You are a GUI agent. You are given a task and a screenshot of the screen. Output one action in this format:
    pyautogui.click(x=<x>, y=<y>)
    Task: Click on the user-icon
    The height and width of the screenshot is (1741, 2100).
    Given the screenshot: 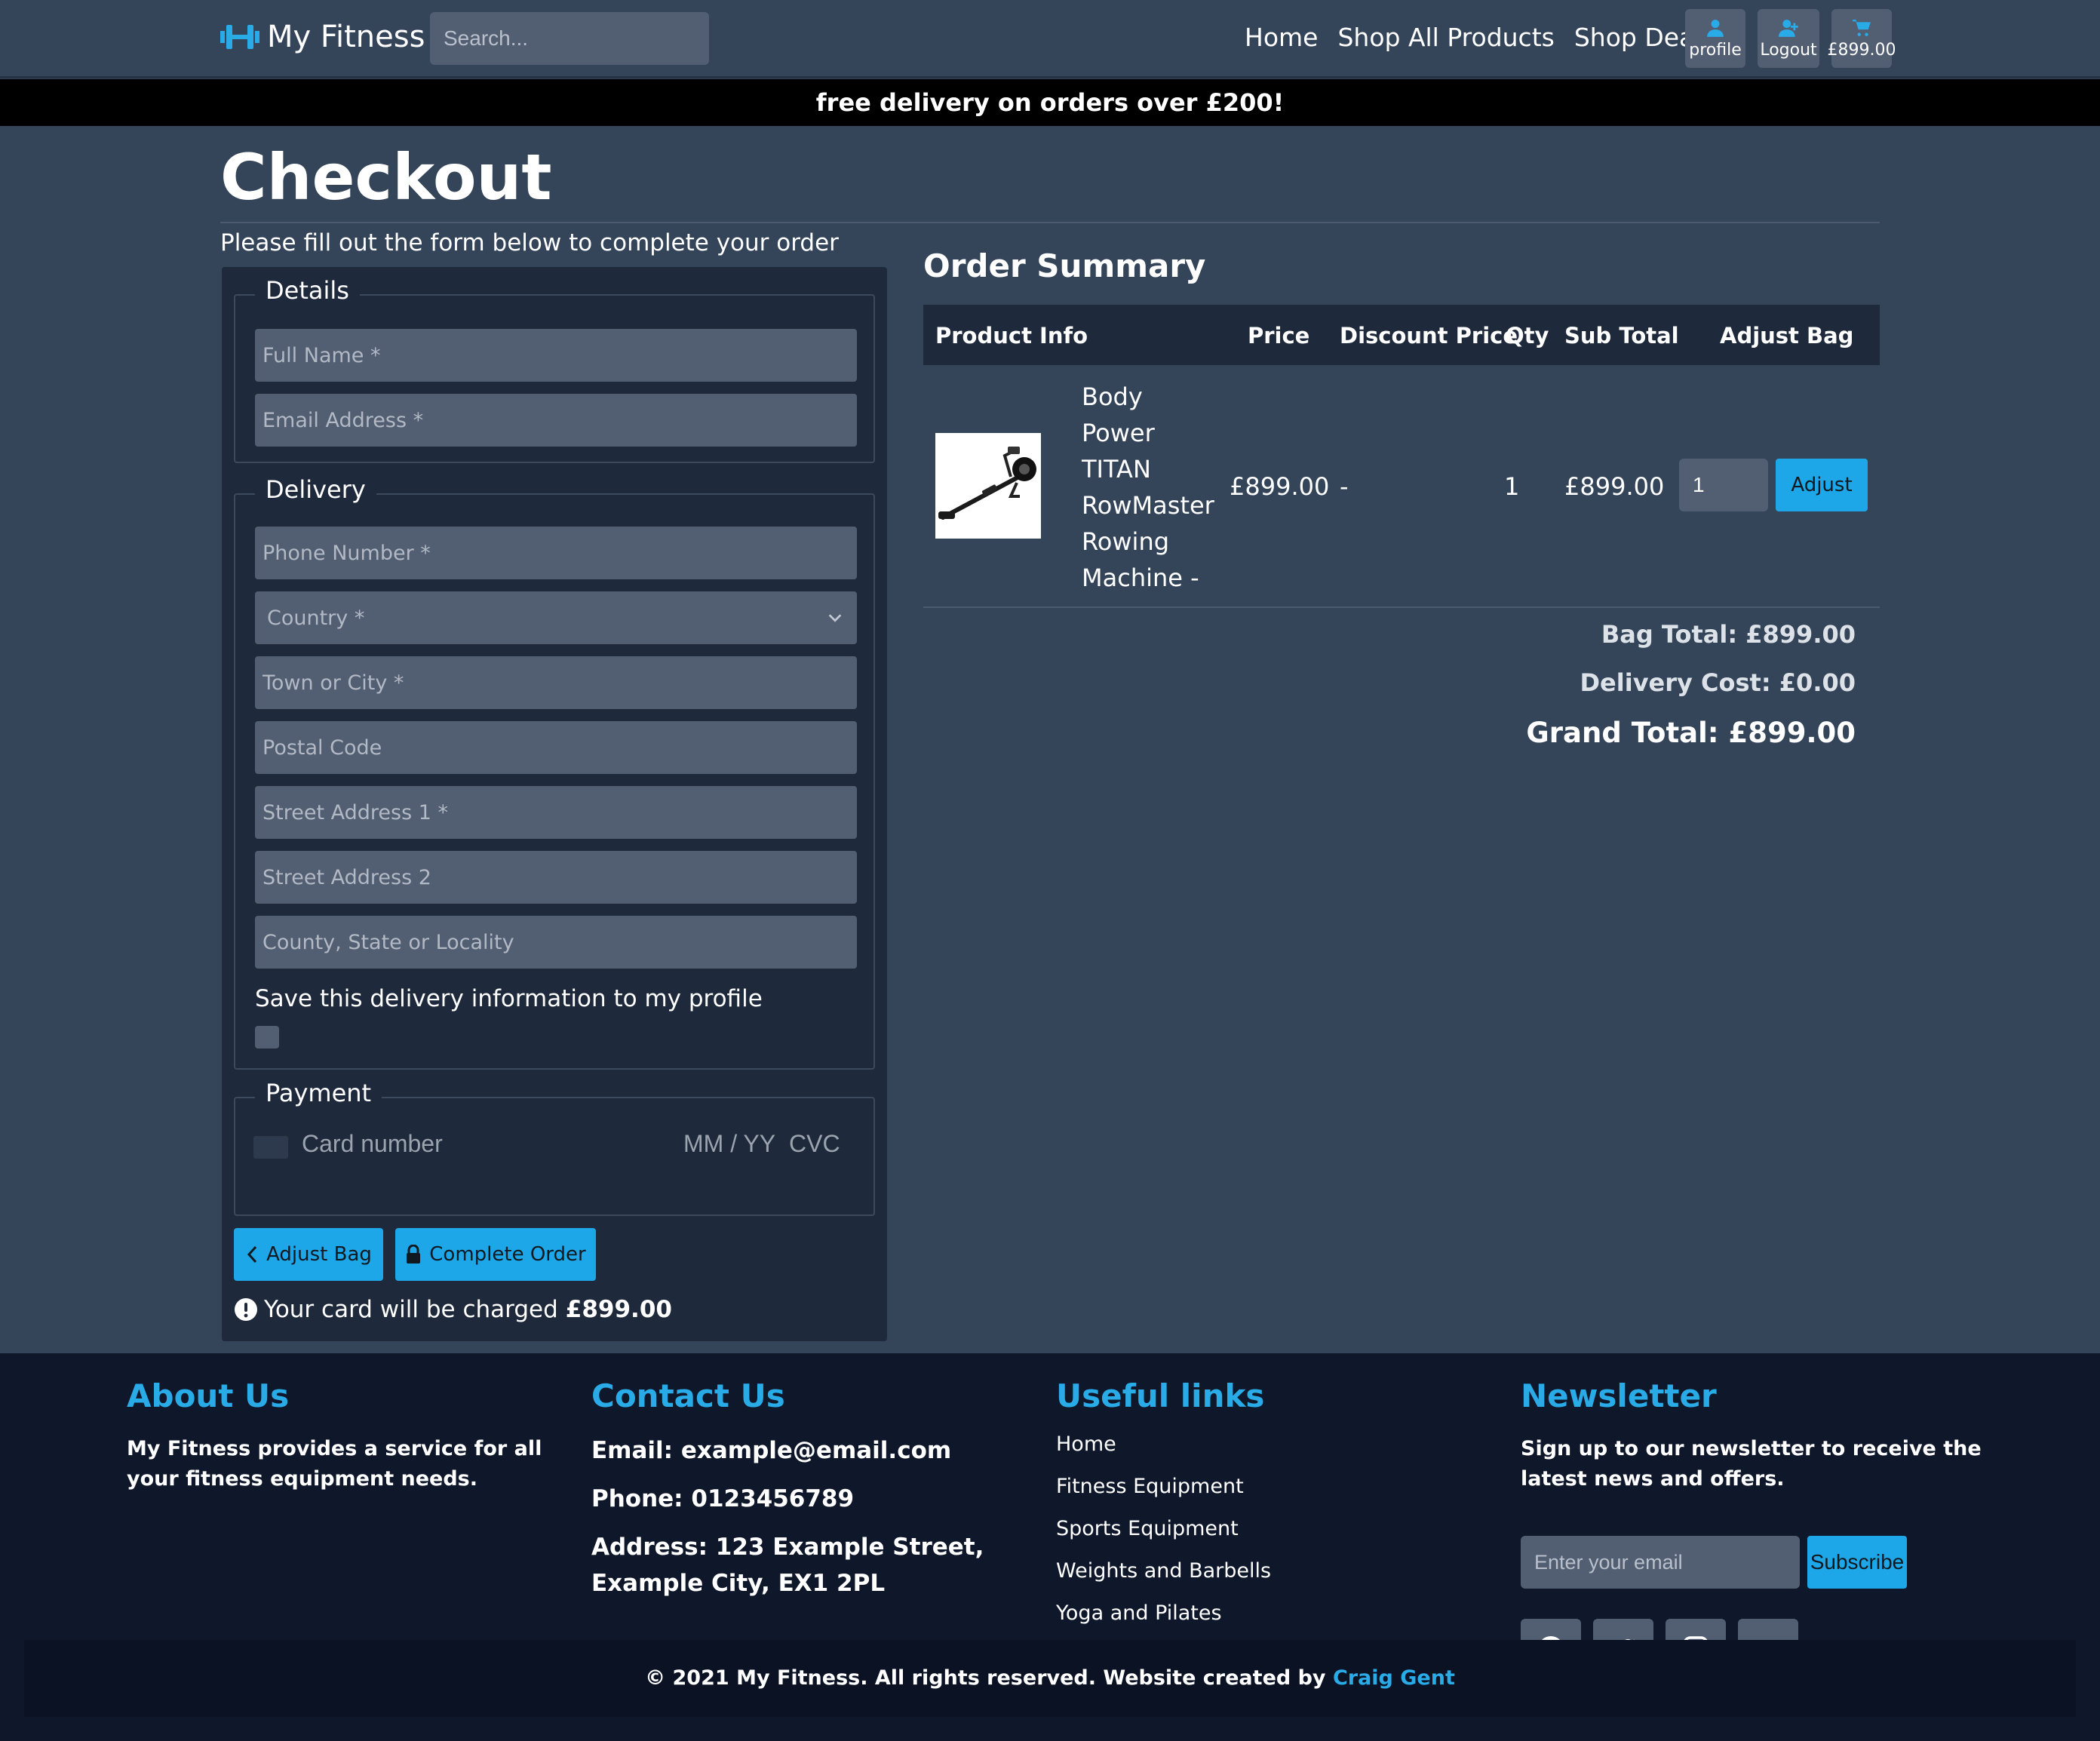 What is the action you would take?
    pyautogui.click(x=1715, y=28)
    